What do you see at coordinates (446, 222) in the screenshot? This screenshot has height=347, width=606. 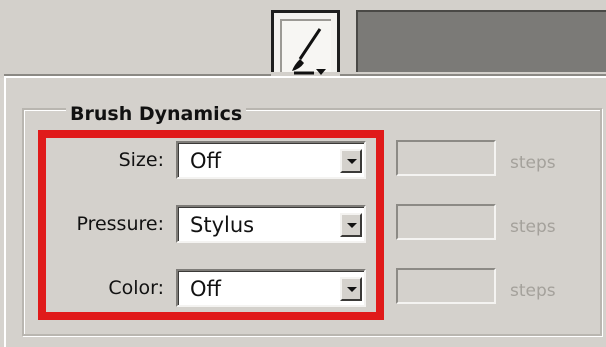 I see `pressure-steps-input` at bounding box center [446, 222].